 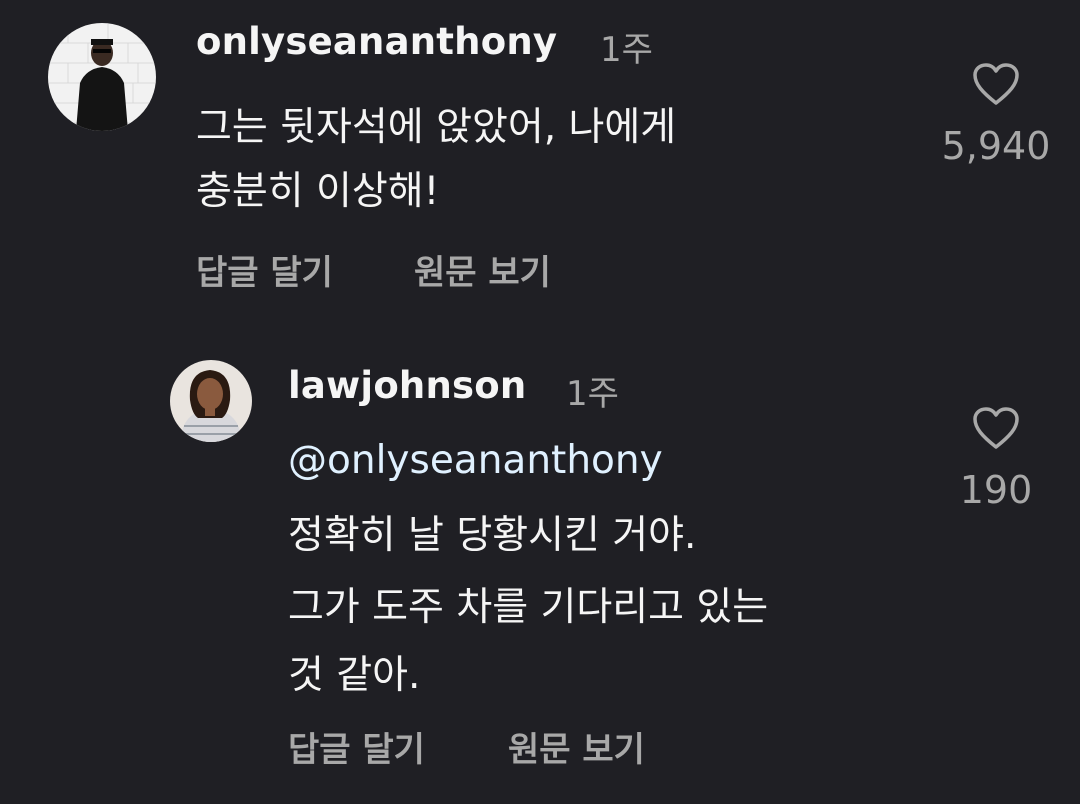 What do you see at coordinates (354, 675) in the screenshot?
I see `comment-text-line: 것 같아.` at bounding box center [354, 675].